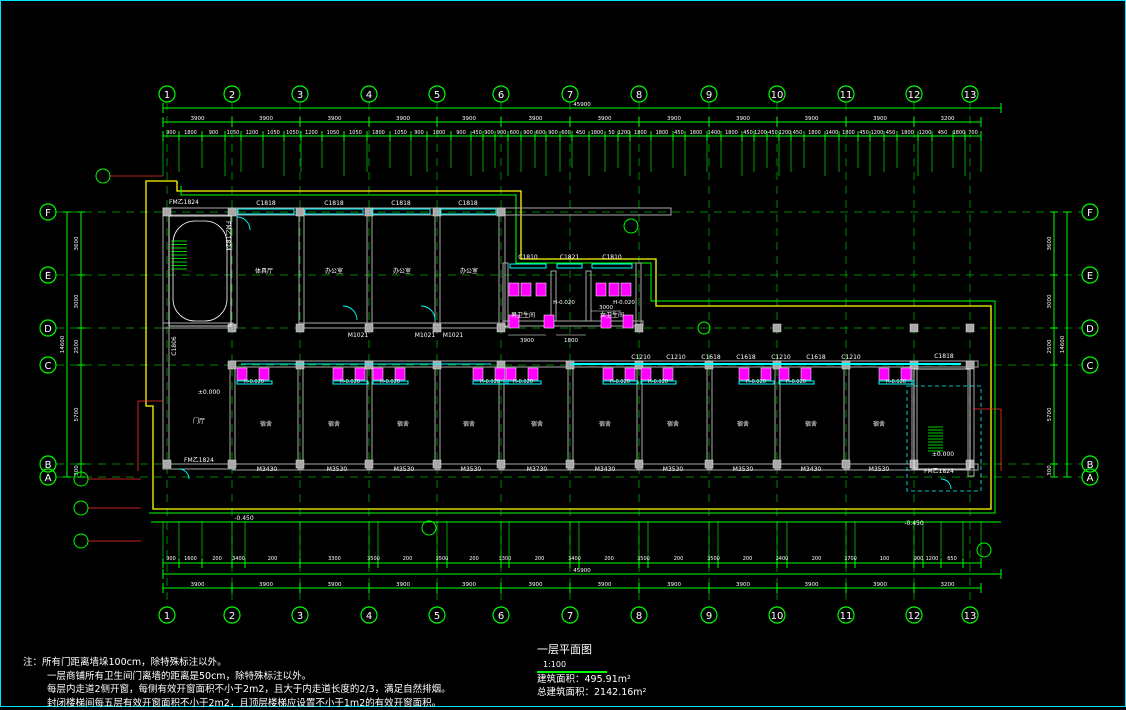 The height and width of the screenshot is (710, 1126). Describe the element at coordinates (777, 95) in the screenshot. I see `axis-10-top-label: 10` at that location.